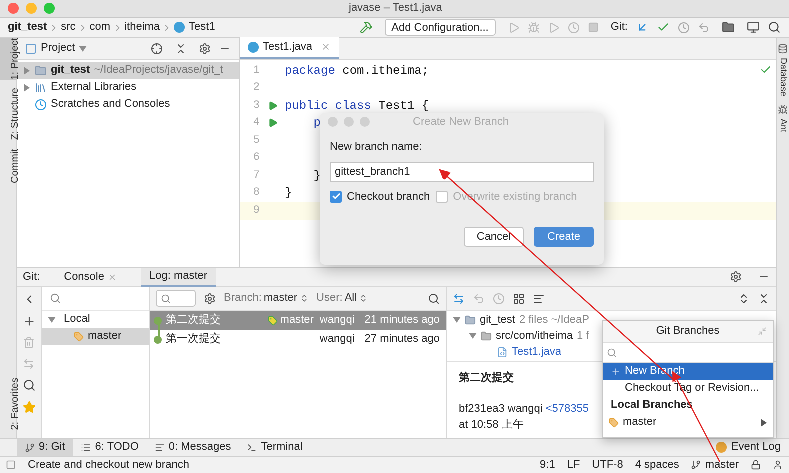 This screenshot has width=789, height=473. I want to click on code-line: public class Test1 {, so click(357, 106).